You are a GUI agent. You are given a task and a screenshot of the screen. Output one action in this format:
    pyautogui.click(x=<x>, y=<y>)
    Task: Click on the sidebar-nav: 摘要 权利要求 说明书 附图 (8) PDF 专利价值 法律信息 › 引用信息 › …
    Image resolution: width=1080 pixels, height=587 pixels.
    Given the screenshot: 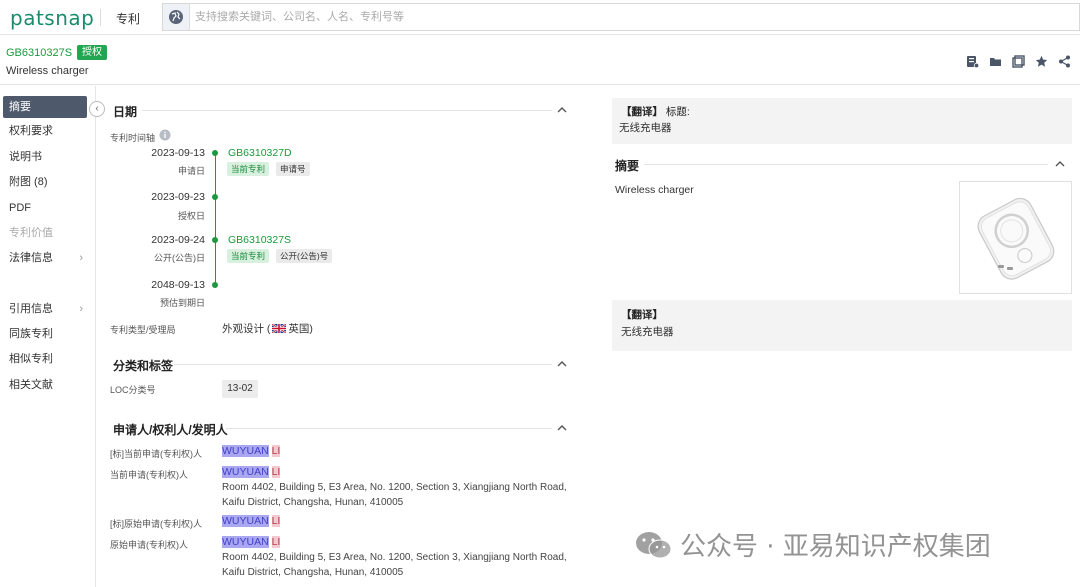 What is the action you would take?
    pyautogui.click(x=48, y=336)
    